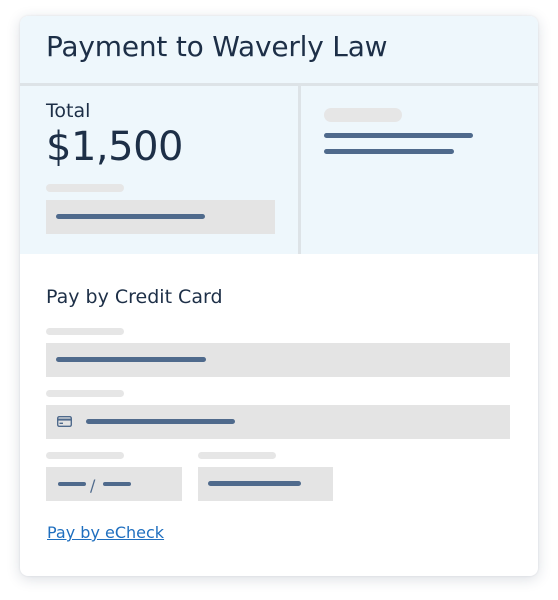 Image resolution: width=558 pixels, height=600 pixels. Describe the element at coordinates (217, 46) in the screenshot. I see `page-title: Payment to Waverly Law` at that location.